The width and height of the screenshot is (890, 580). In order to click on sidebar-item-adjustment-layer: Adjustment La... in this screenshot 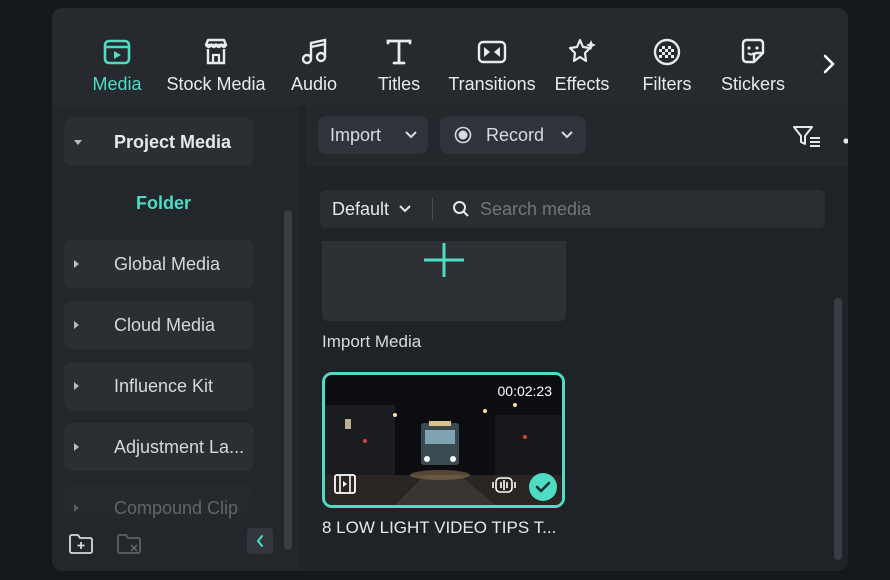, I will do `click(159, 447)`.